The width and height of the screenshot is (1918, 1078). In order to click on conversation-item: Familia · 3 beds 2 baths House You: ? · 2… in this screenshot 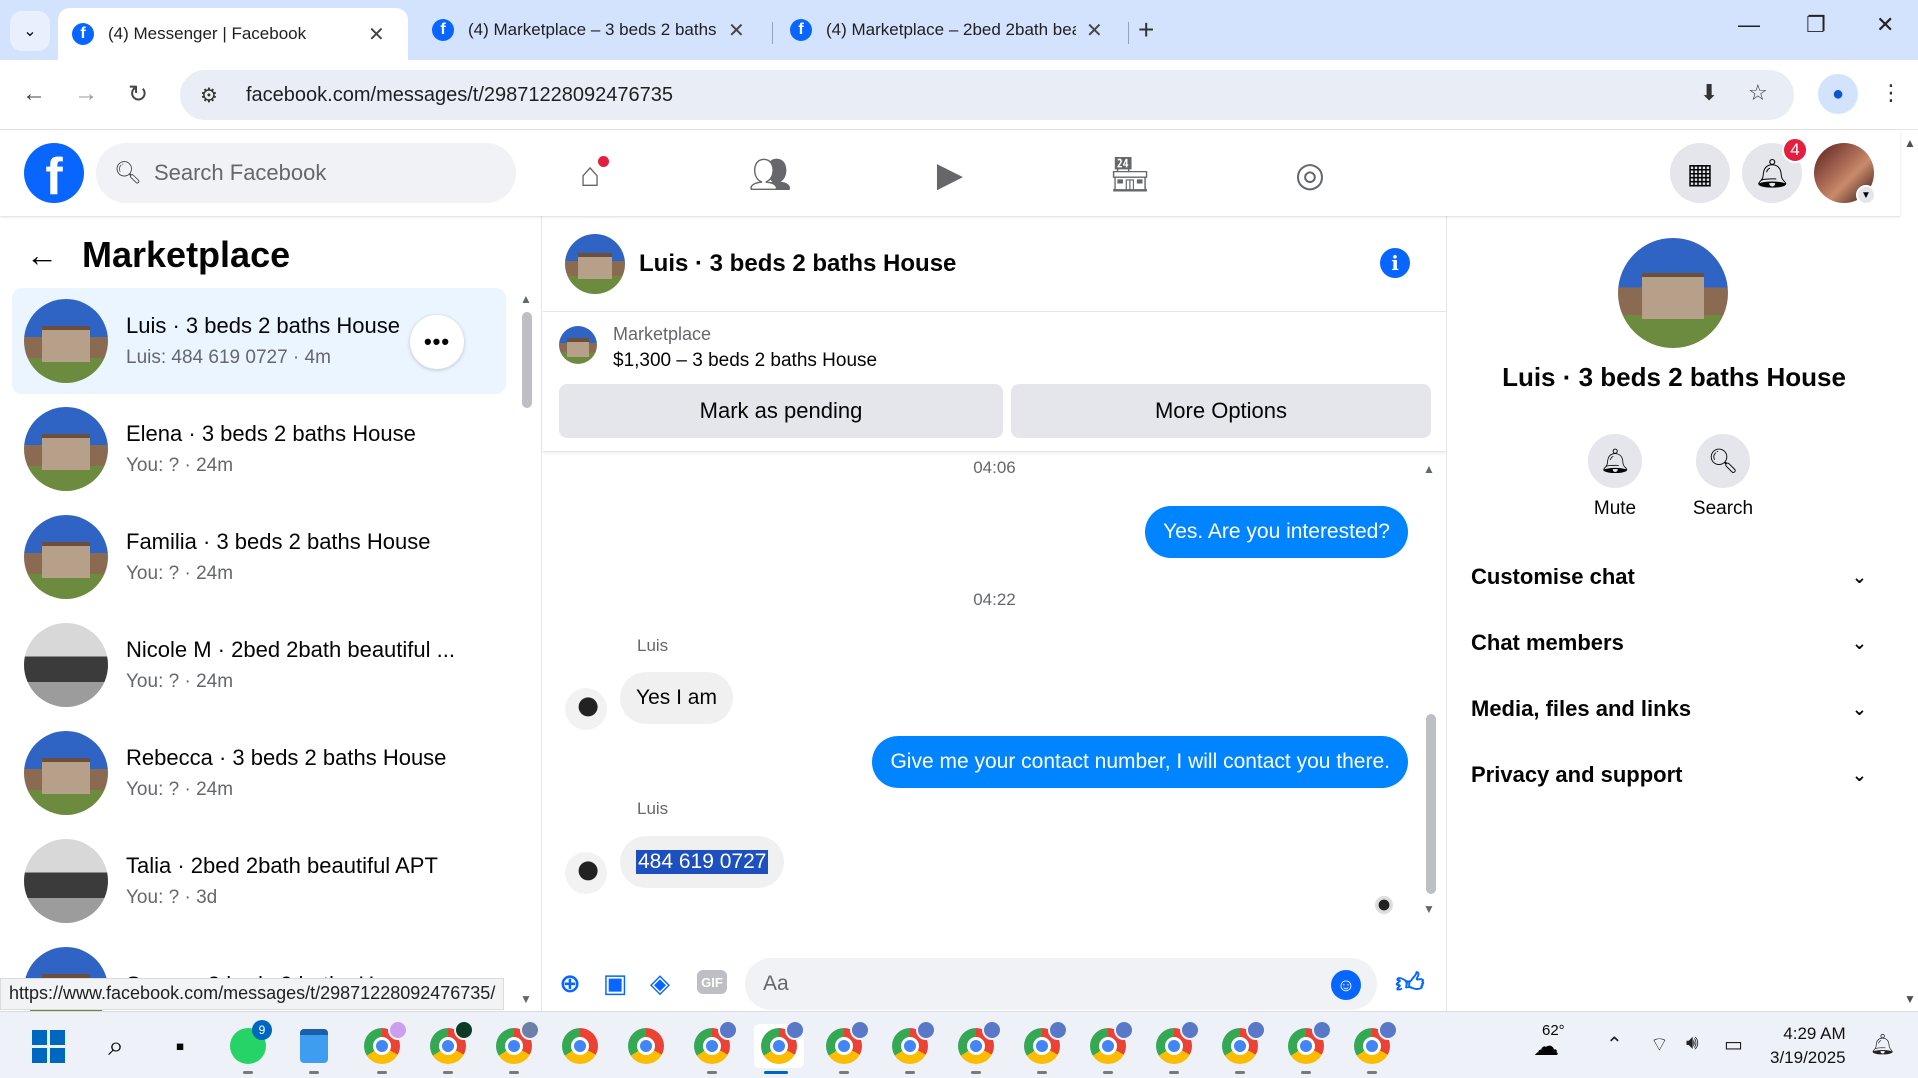, I will do `click(259, 557)`.